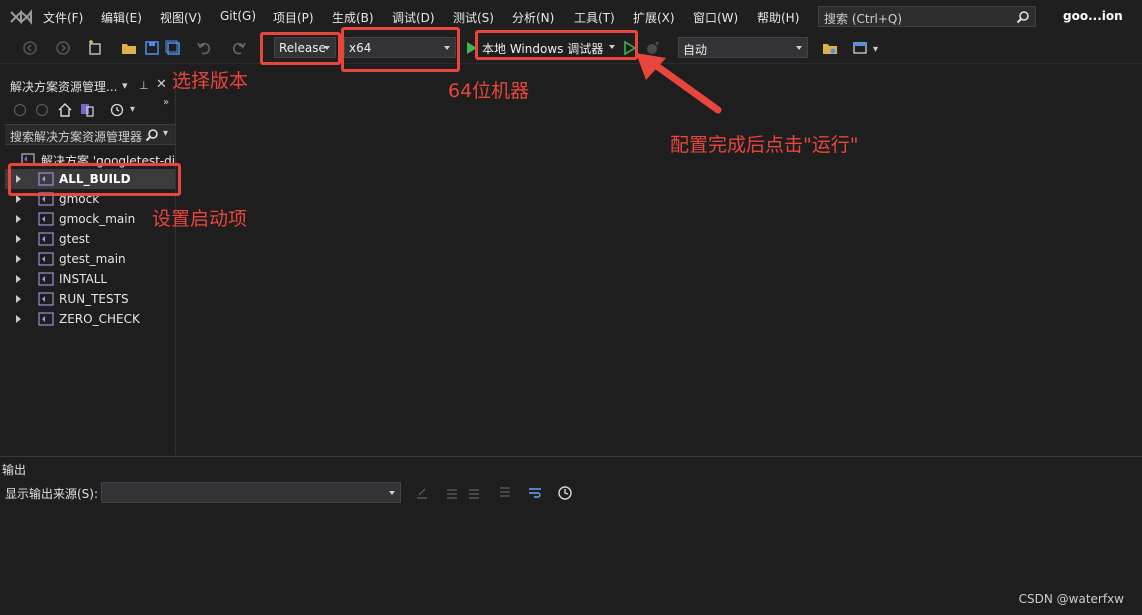 The height and width of the screenshot is (615, 1142). What do you see at coordinates (166, 102) in the screenshot?
I see `overflow-icon: »` at bounding box center [166, 102].